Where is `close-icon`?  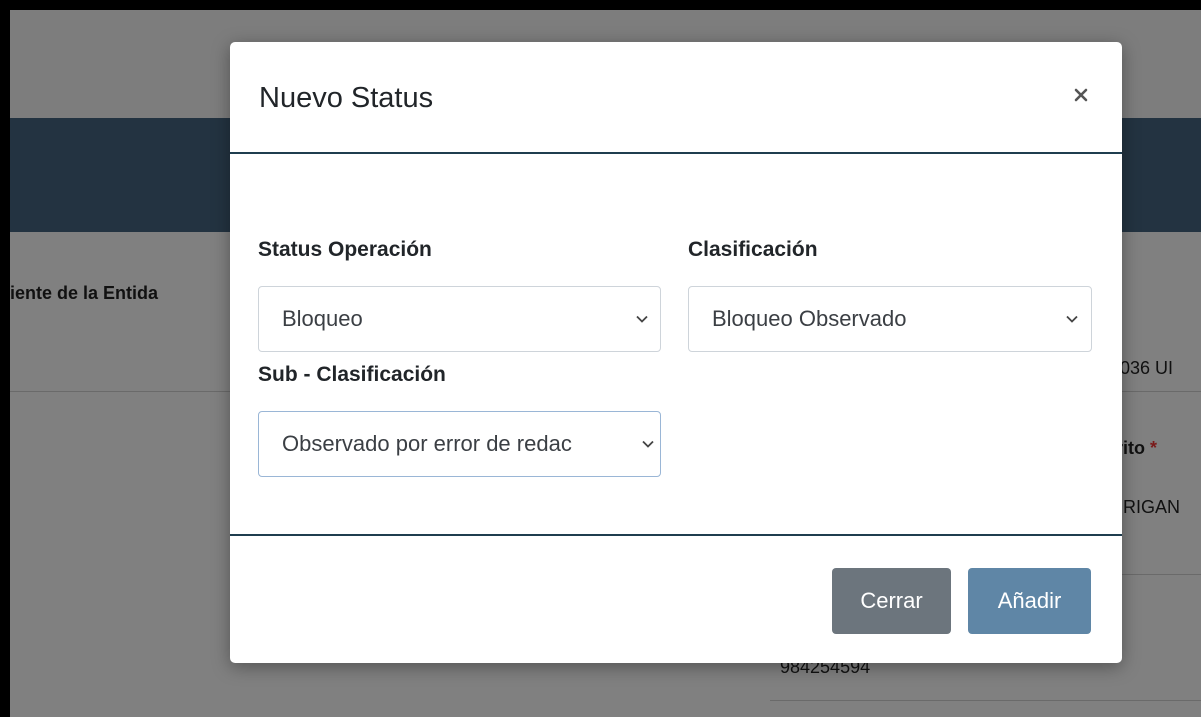 close-icon is located at coordinates (1081, 95).